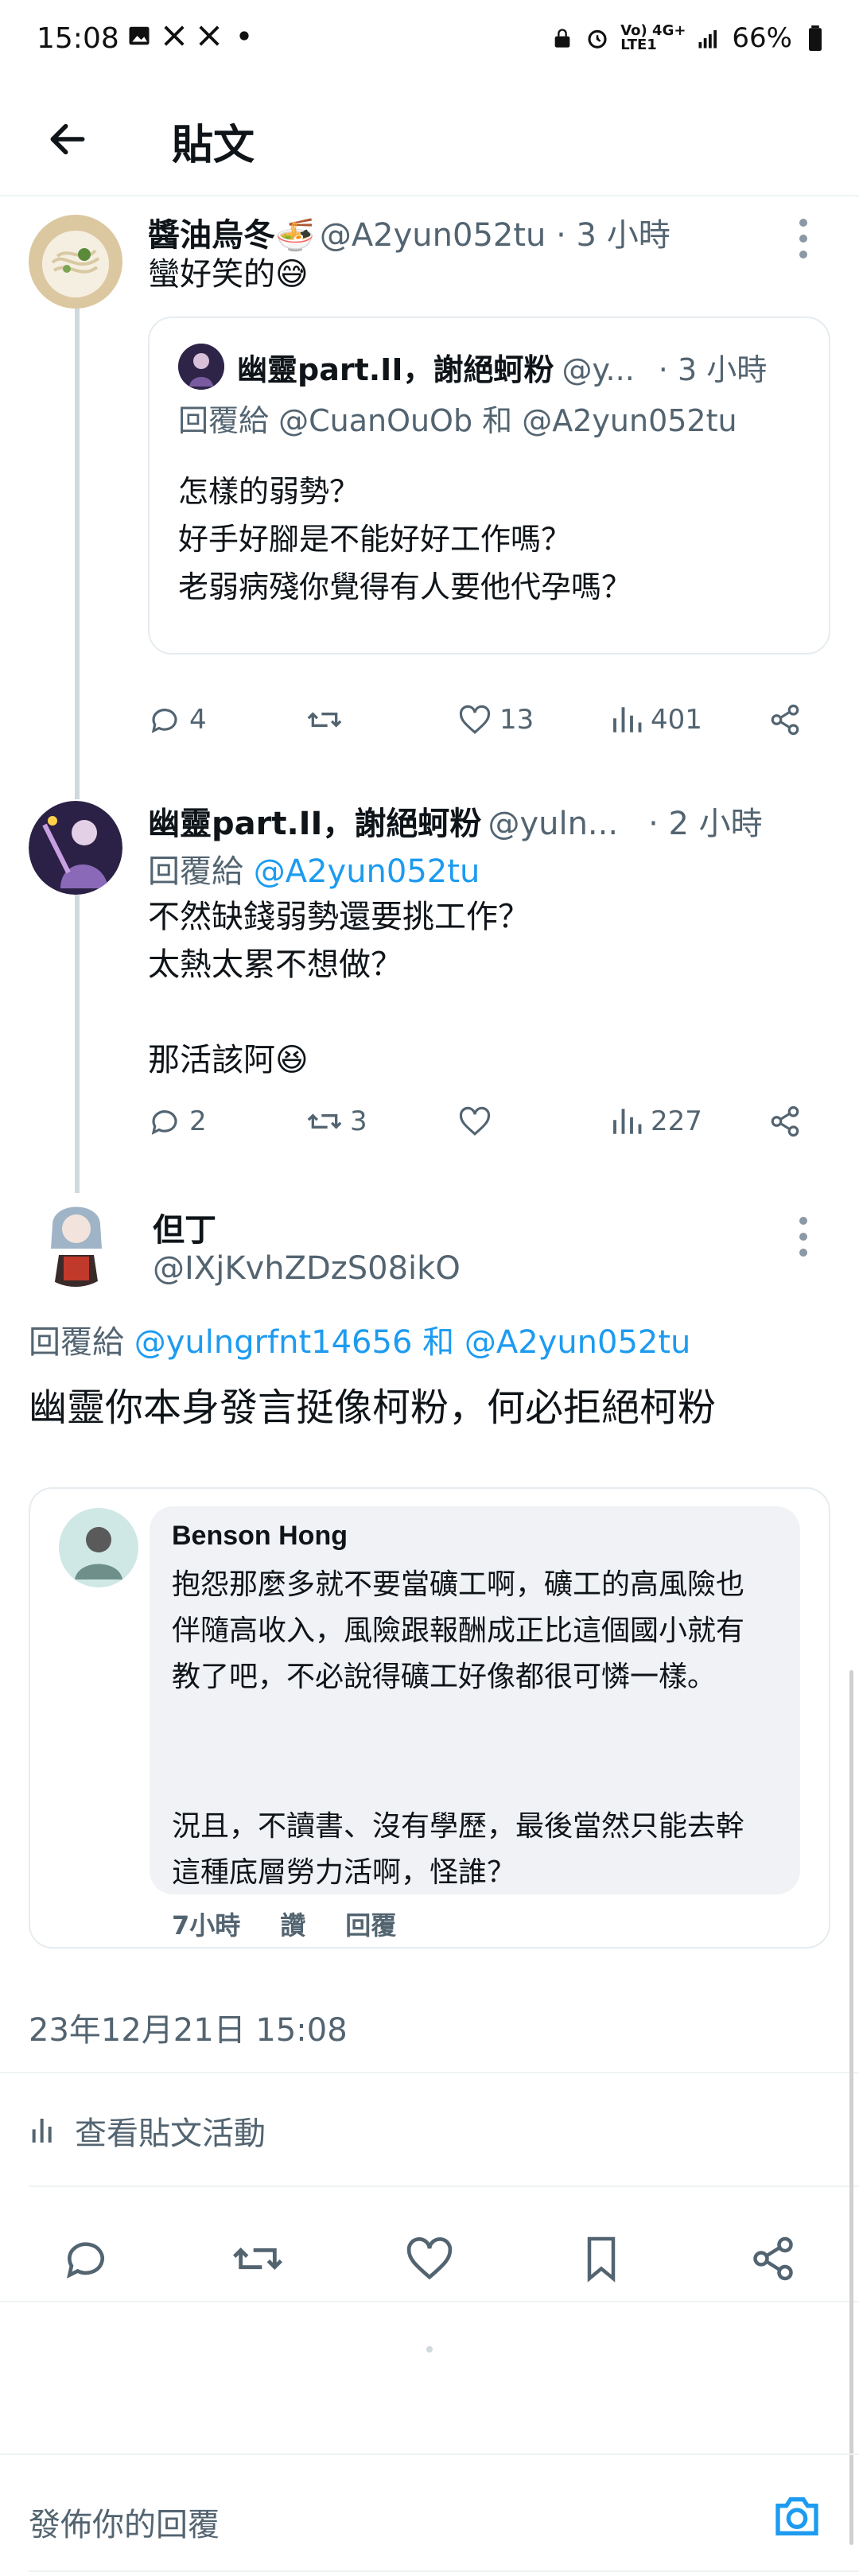  What do you see at coordinates (229, 274) in the screenshot?
I see `tweet-text: 蠻好笑的😅` at bounding box center [229, 274].